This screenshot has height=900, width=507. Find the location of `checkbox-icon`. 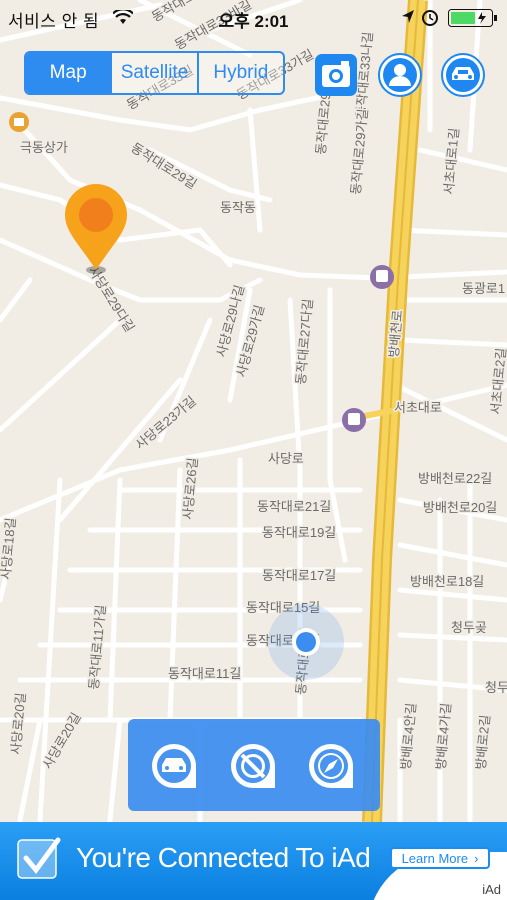

checkbox-icon is located at coordinates (39, 858).